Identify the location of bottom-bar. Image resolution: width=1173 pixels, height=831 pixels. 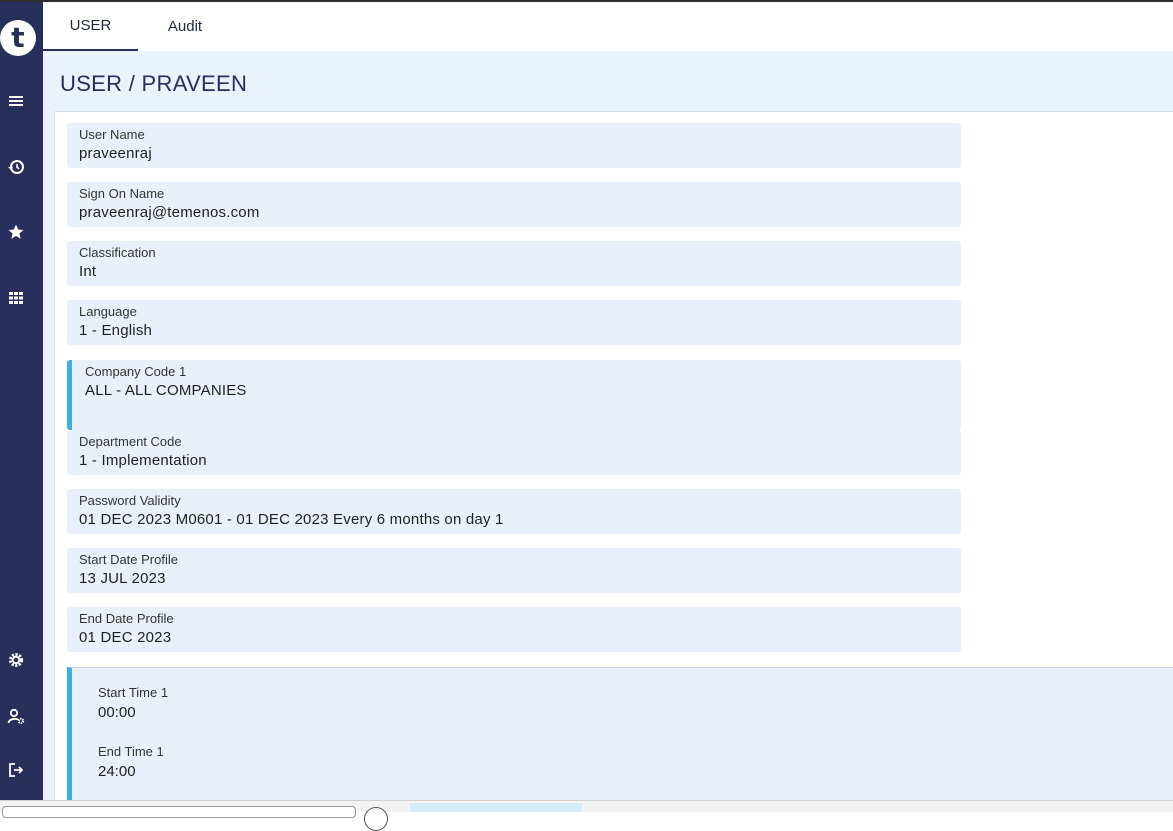
(586, 815).